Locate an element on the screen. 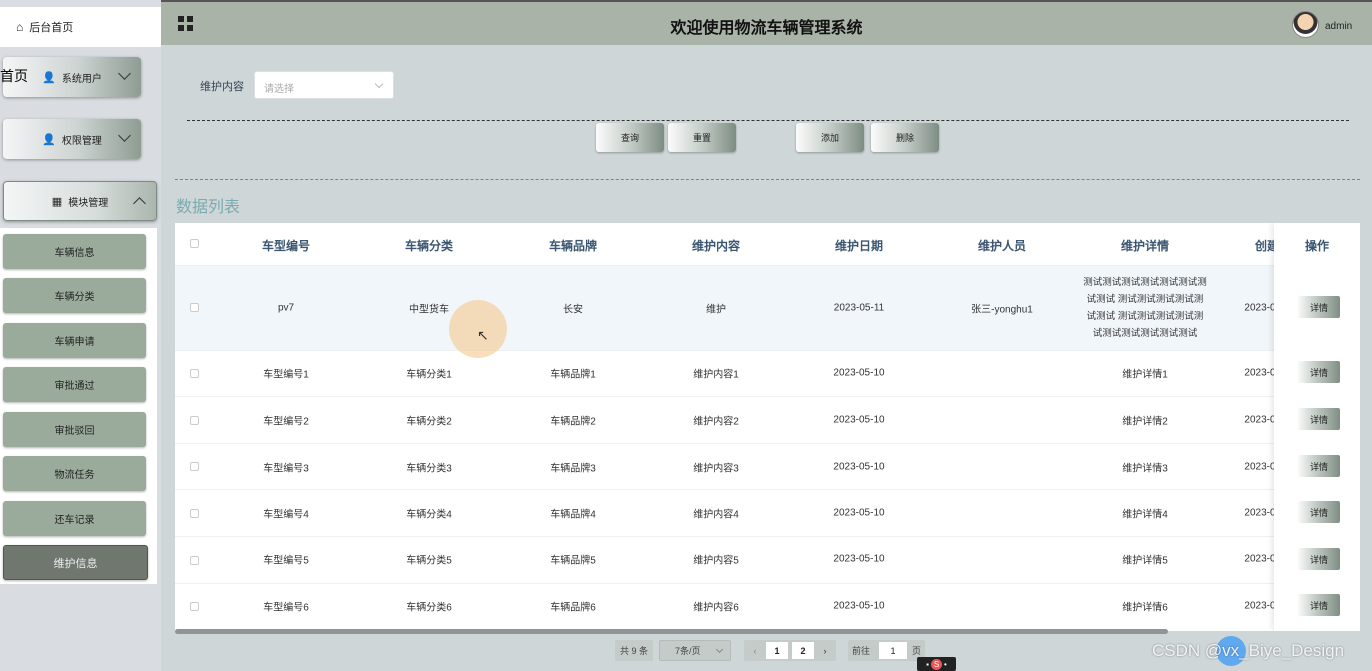  cell-model: pv7 is located at coordinates (286, 308).